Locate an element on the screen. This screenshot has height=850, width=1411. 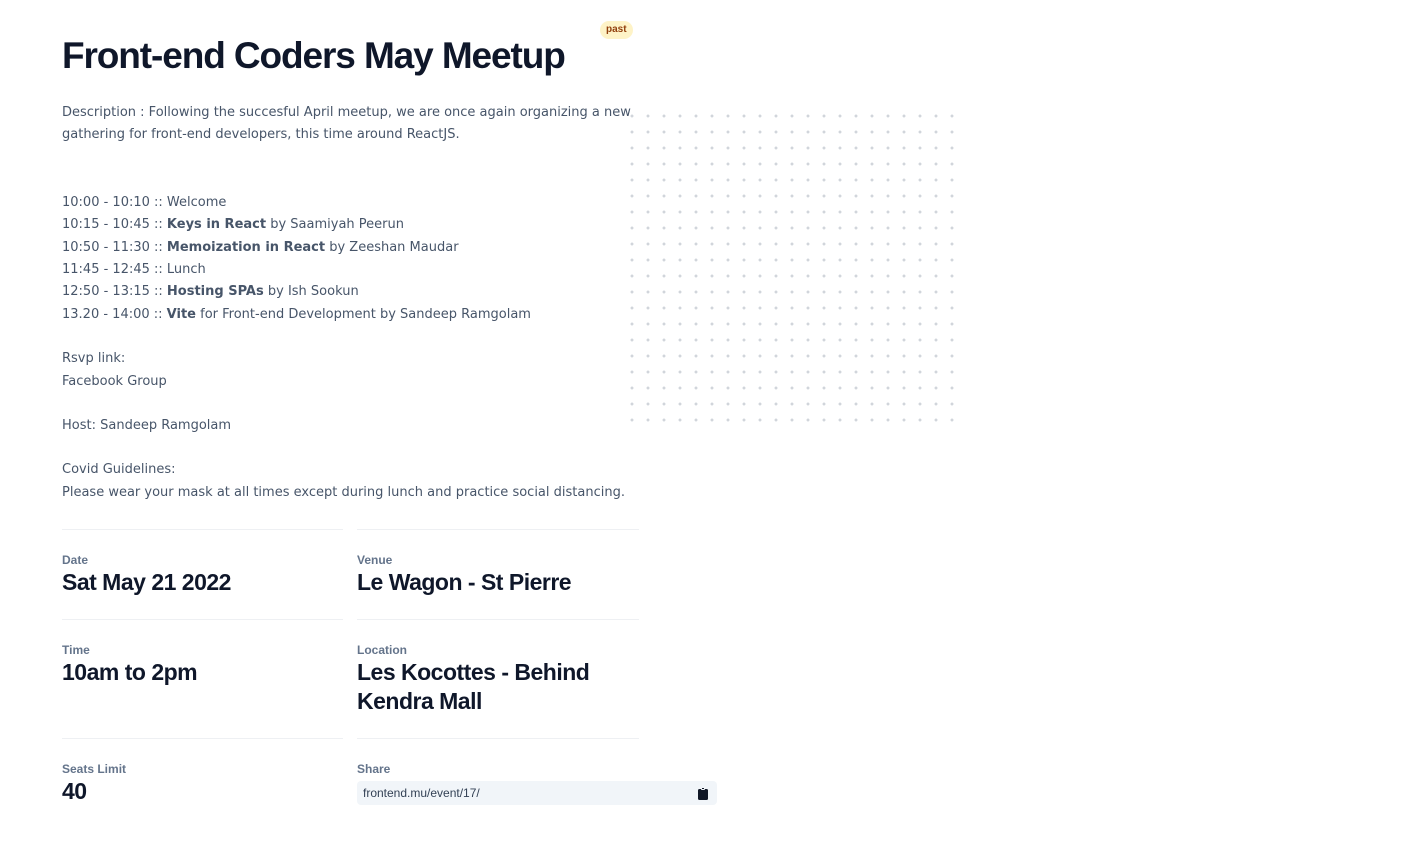
share-url: frontend.mu/event/17/ is located at coordinates (421, 793).